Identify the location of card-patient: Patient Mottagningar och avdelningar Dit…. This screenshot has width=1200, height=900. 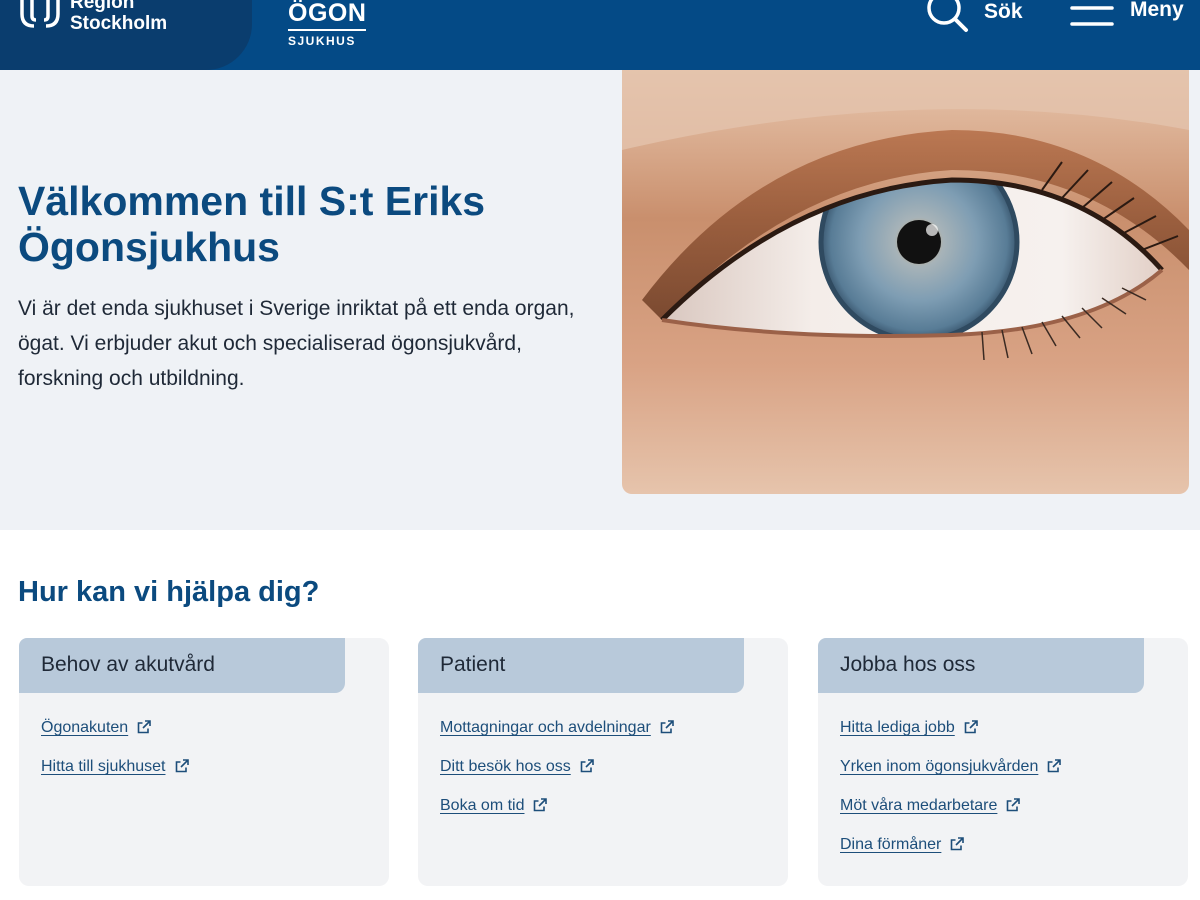
(603, 762).